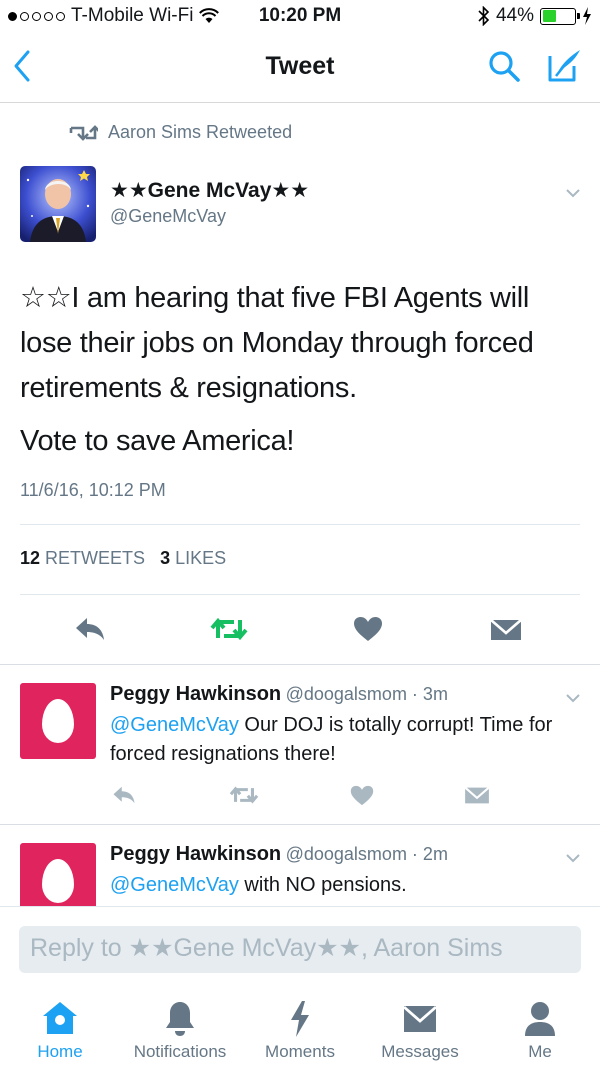 This screenshot has width=600, height=1067. Describe the element at coordinates (200, 132) in the screenshot. I see `retweeted-by-label: Aaron Sims Retweeted` at that location.